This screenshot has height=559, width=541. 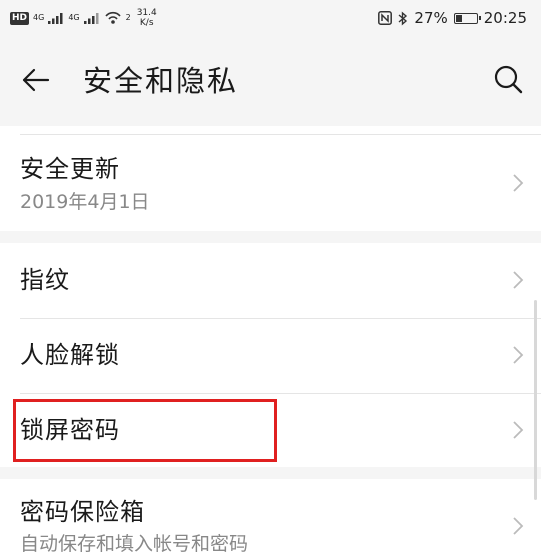 I want to click on scrollbar, so click(x=535, y=400).